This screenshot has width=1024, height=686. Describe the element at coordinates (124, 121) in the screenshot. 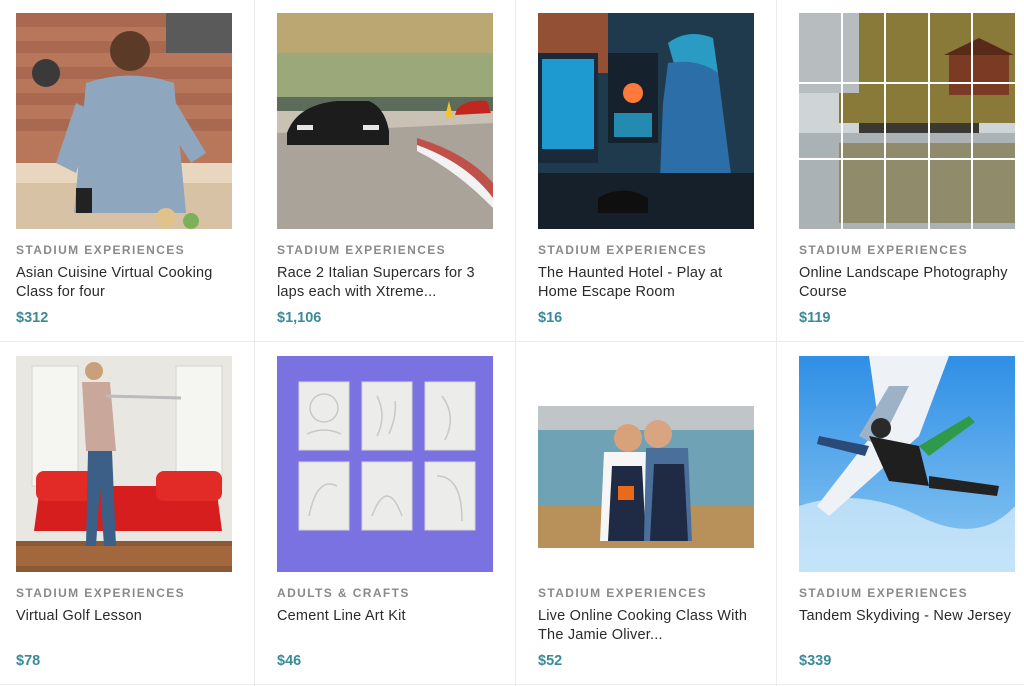

I see `product-image-chef-cooking` at that location.